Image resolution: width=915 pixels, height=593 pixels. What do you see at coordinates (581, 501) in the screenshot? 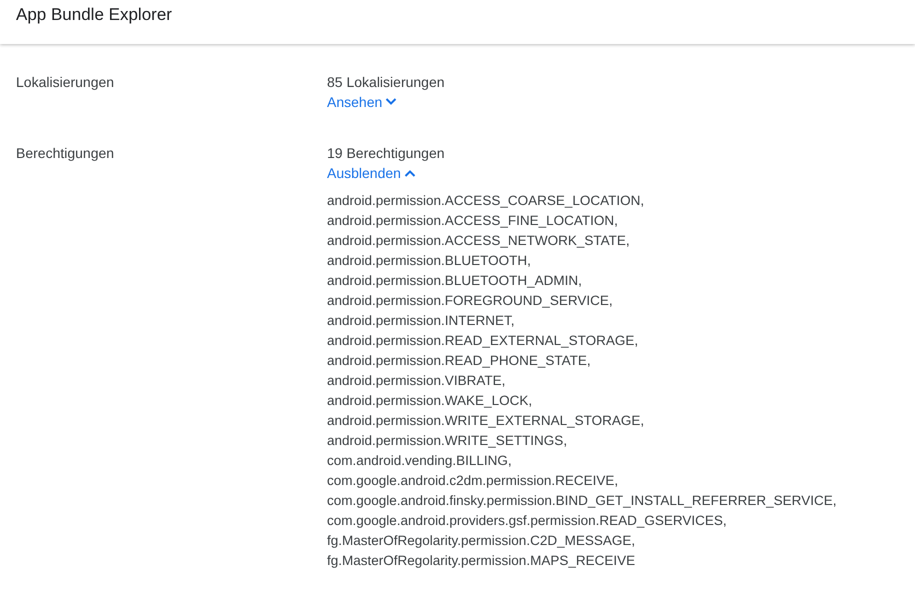
I see `permission-entry: com.google.android.finsky.permission.BIND_GET_INSTALL_REFERRER_SERVICE,` at bounding box center [581, 501].